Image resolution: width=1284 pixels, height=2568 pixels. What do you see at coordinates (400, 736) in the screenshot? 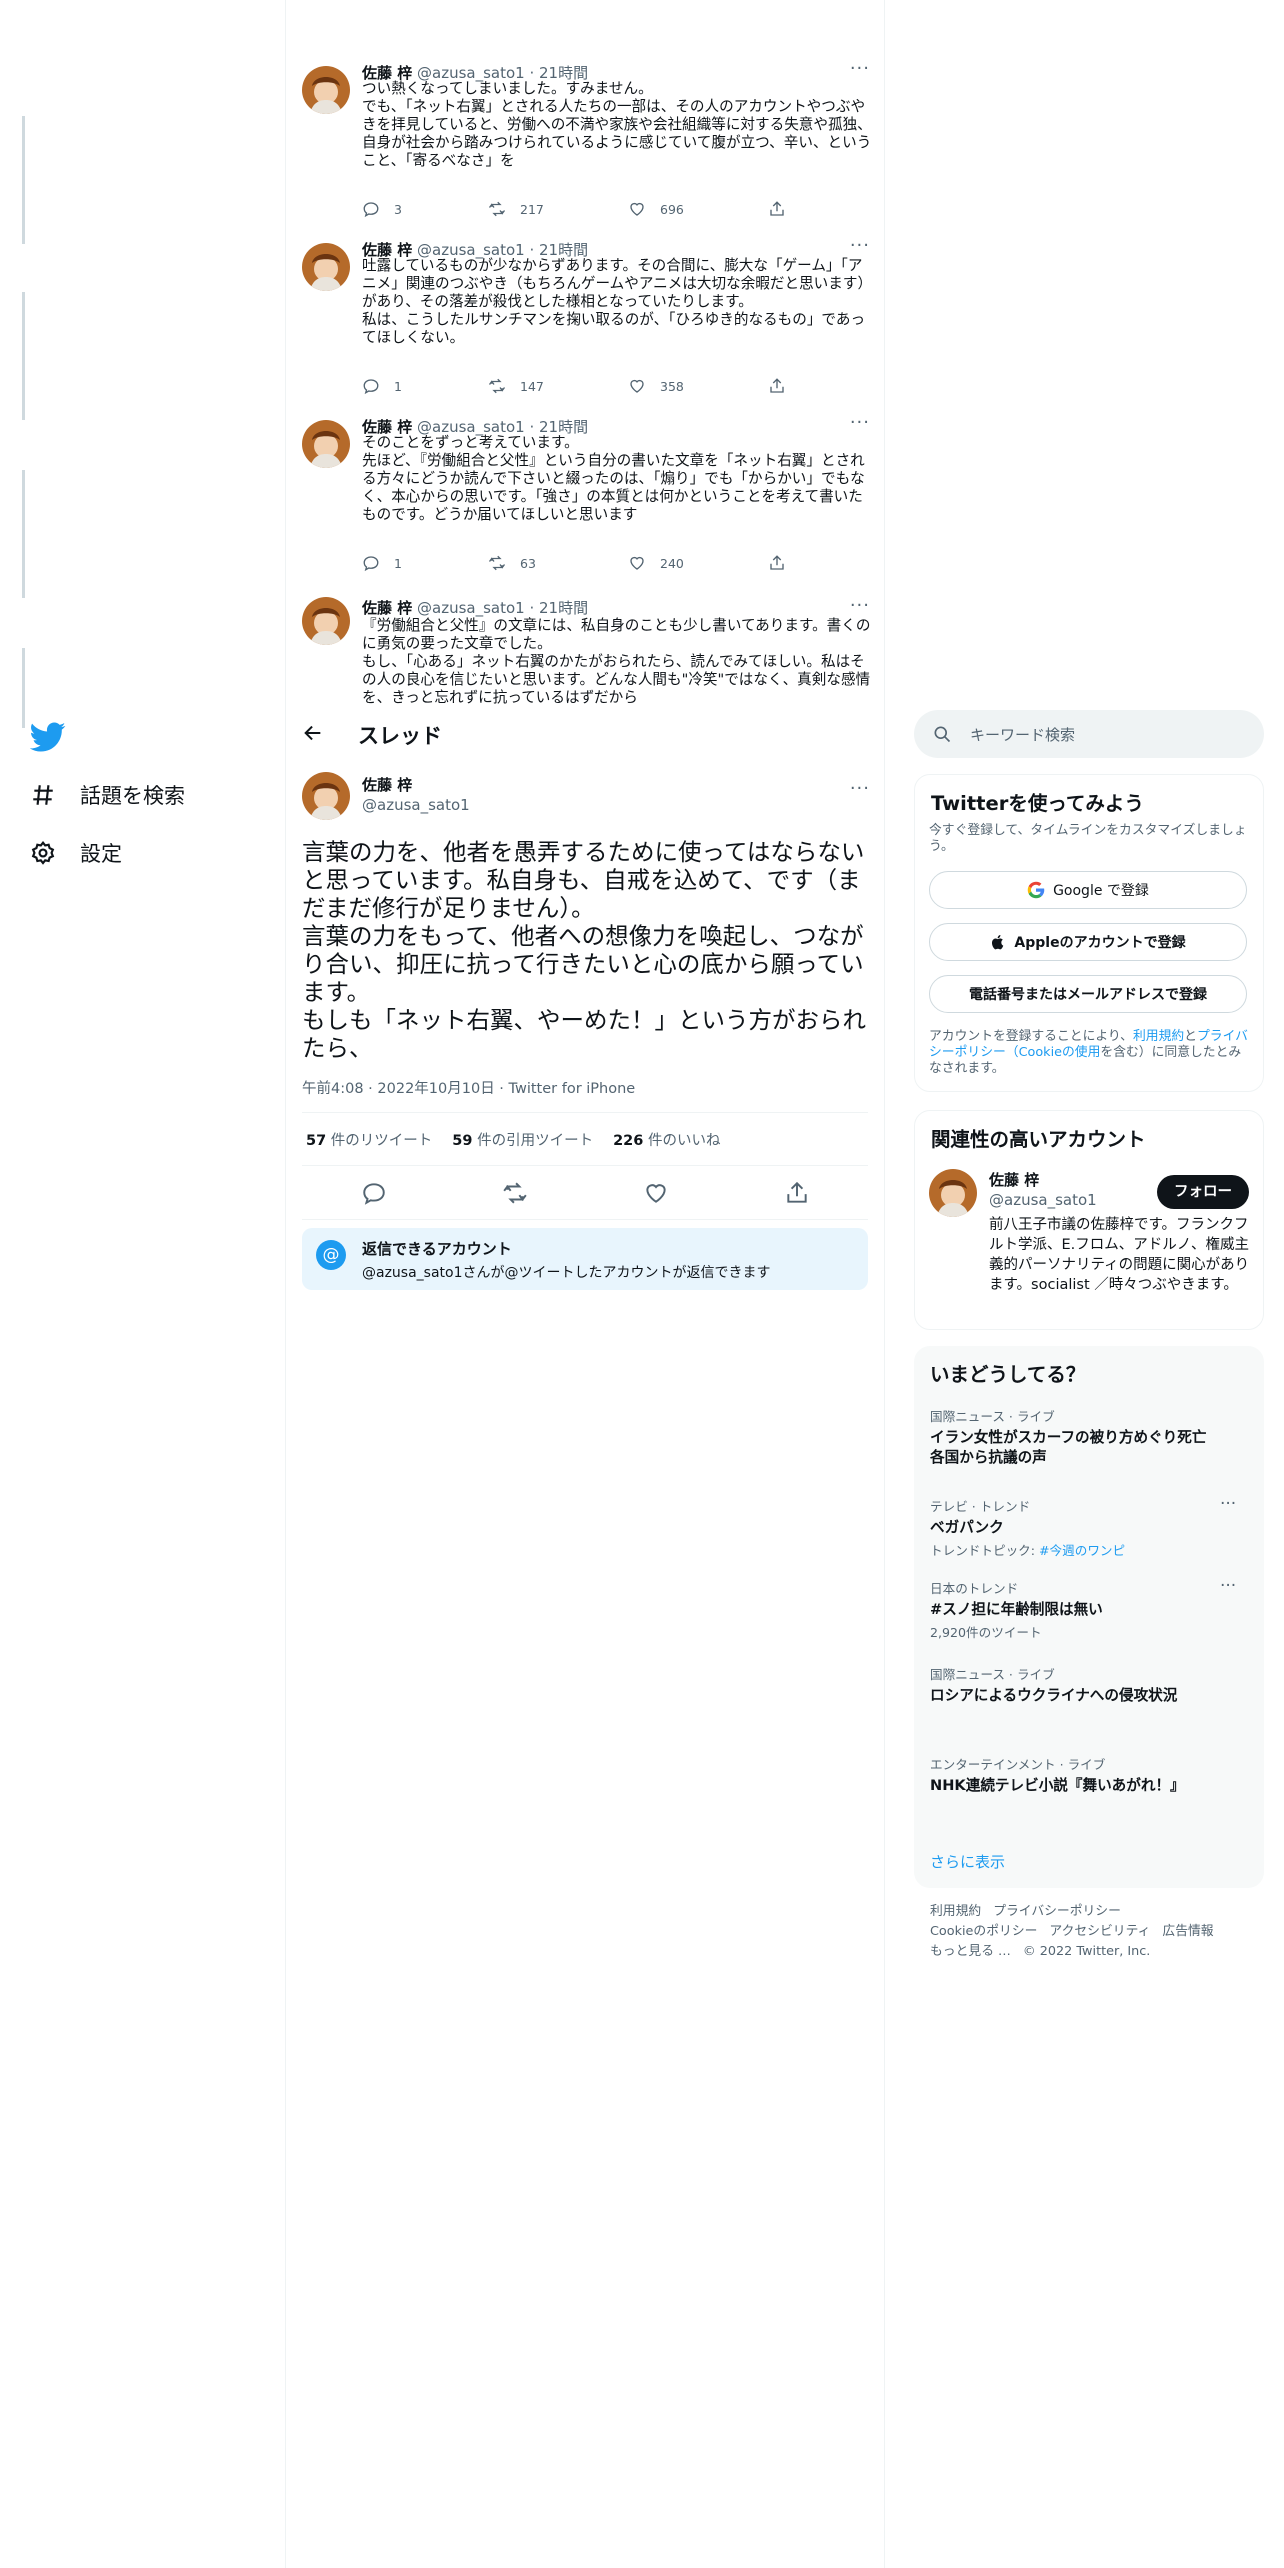
I see `page-title: スレッド` at bounding box center [400, 736].